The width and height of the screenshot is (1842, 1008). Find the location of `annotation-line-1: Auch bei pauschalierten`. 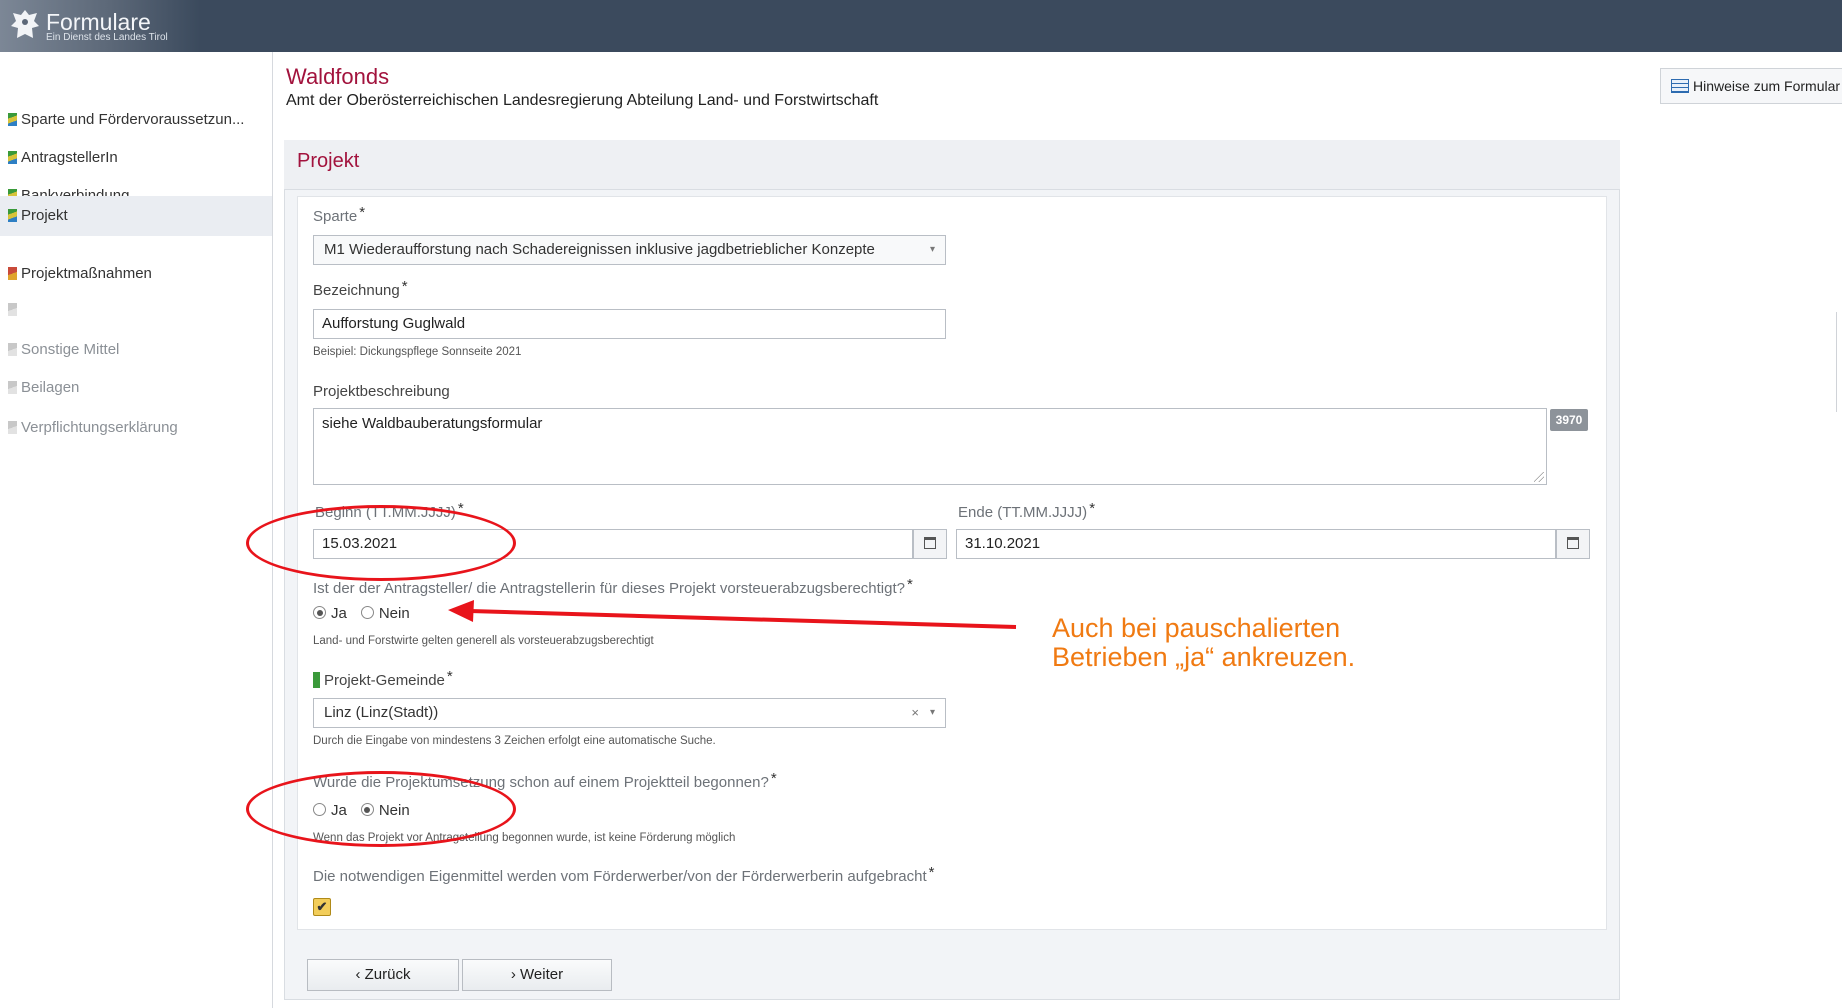

annotation-line-1: Auch bei pauschalierten is located at coordinates (1196, 628).